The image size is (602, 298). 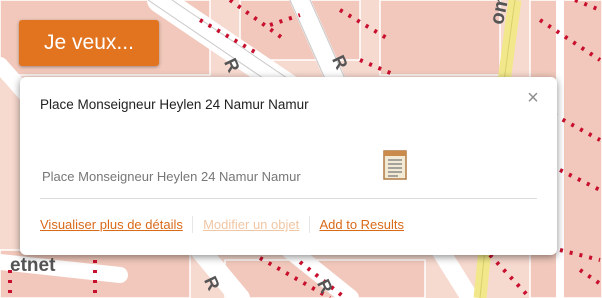 What do you see at coordinates (288, 198) in the screenshot?
I see `popup-divider` at bounding box center [288, 198].